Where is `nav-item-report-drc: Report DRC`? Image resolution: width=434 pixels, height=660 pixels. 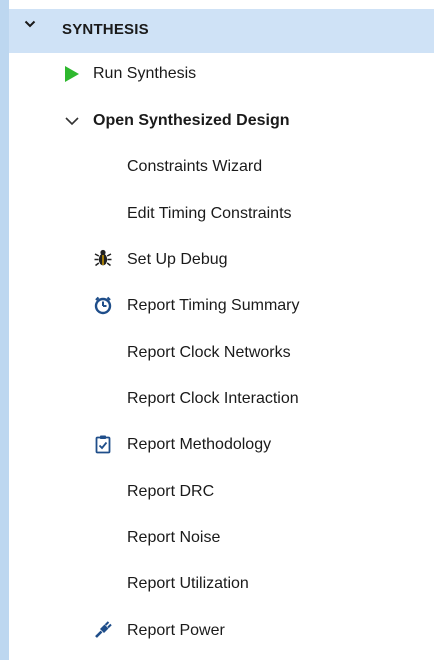
nav-item-report-drc: Report DRC is located at coordinates (170, 498).